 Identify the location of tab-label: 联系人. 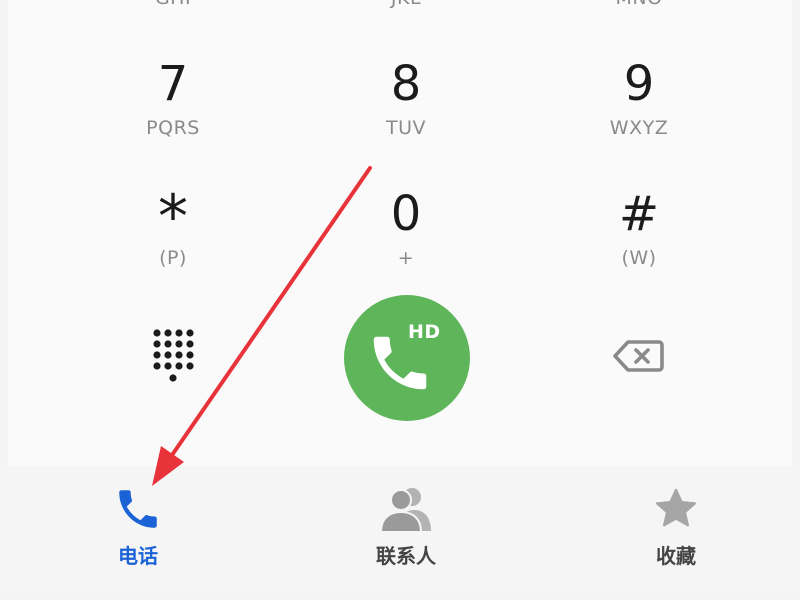
(406, 556).